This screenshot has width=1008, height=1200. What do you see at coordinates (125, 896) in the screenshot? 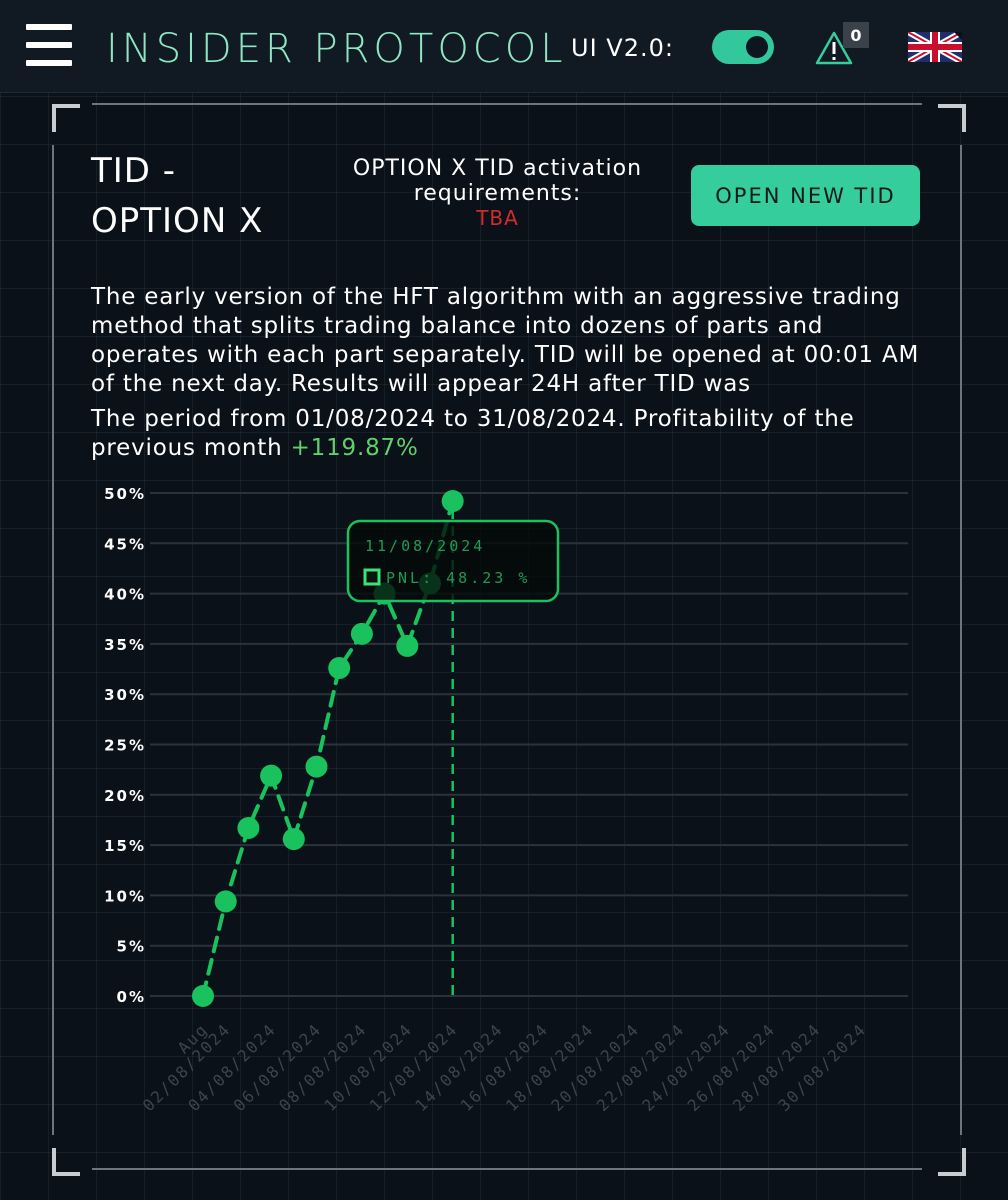
I see `y-tick-label: 10%` at bounding box center [125, 896].